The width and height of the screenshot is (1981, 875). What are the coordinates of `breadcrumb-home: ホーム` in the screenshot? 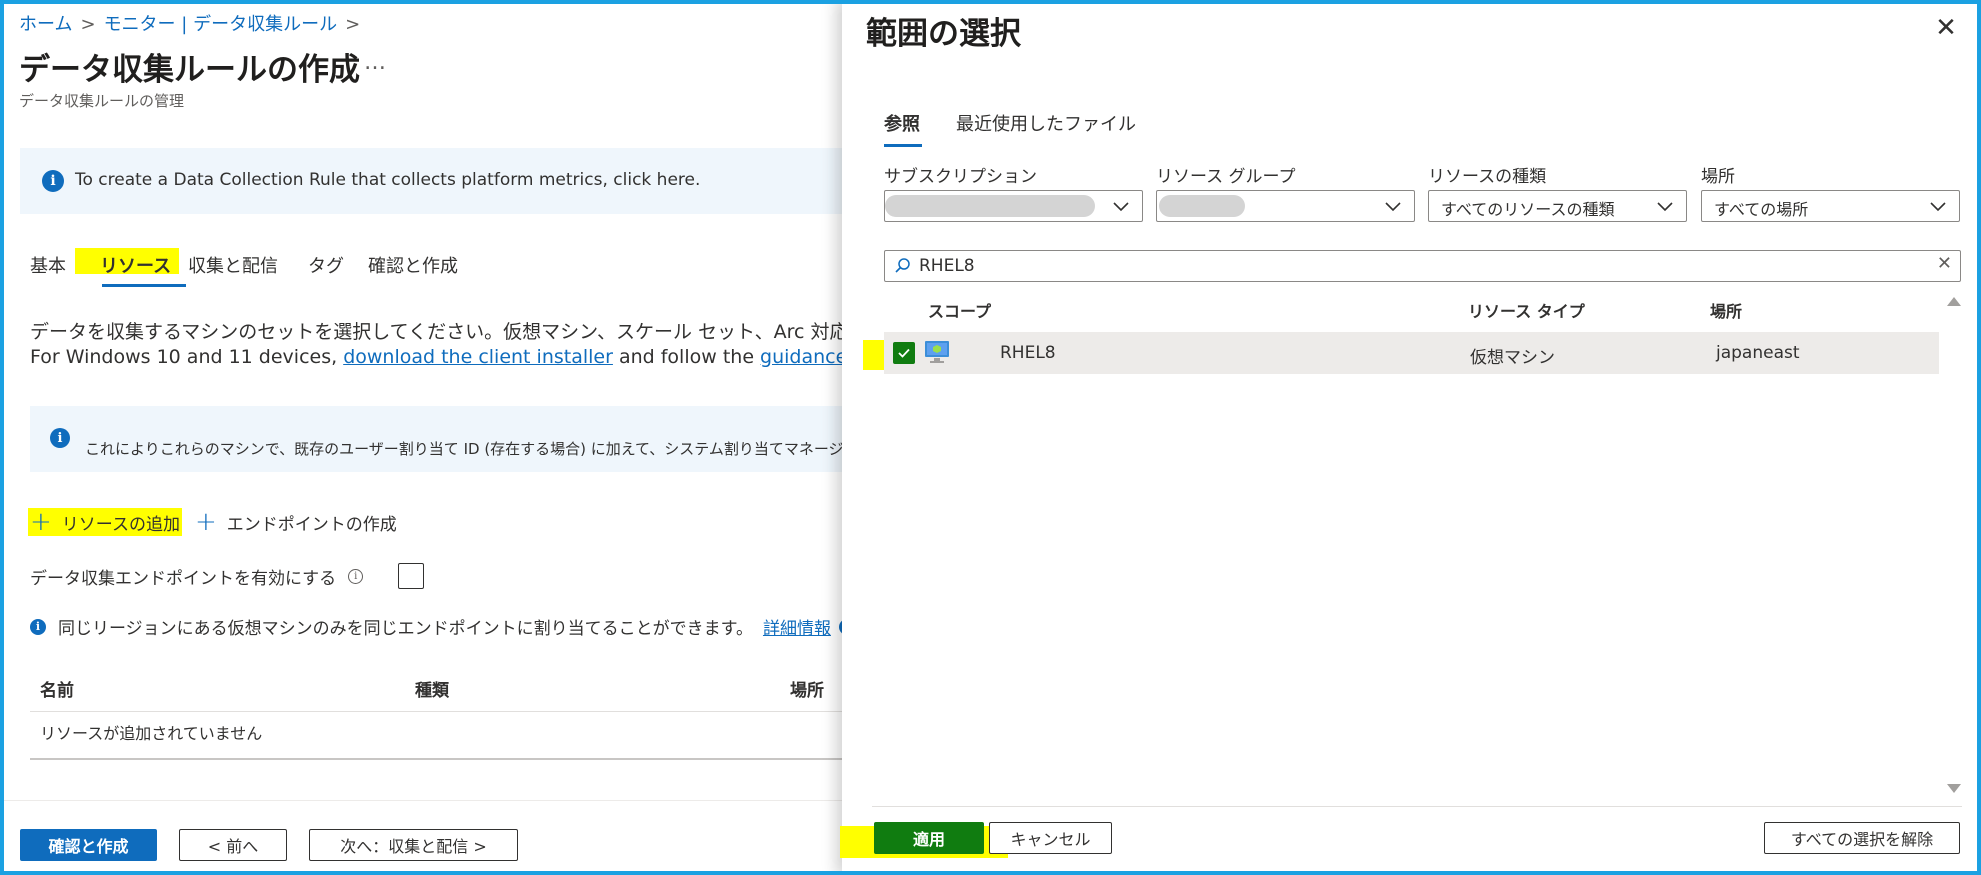 It's located at (45, 24).